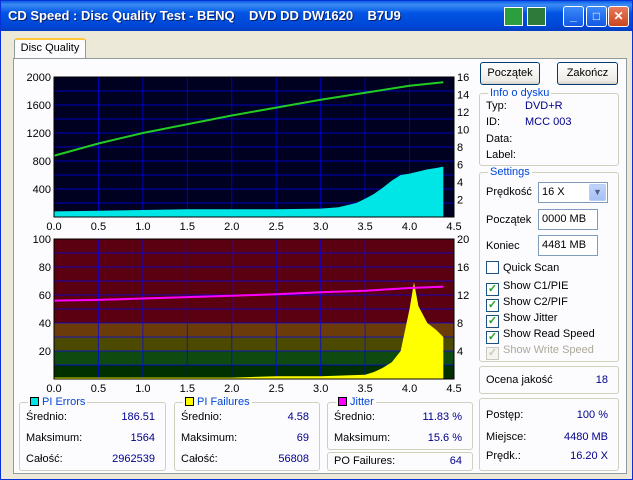 Image resolution: width=633 pixels, height=480 pixels. I want to click on pie-total-label: Całość:, so click(44, 459).